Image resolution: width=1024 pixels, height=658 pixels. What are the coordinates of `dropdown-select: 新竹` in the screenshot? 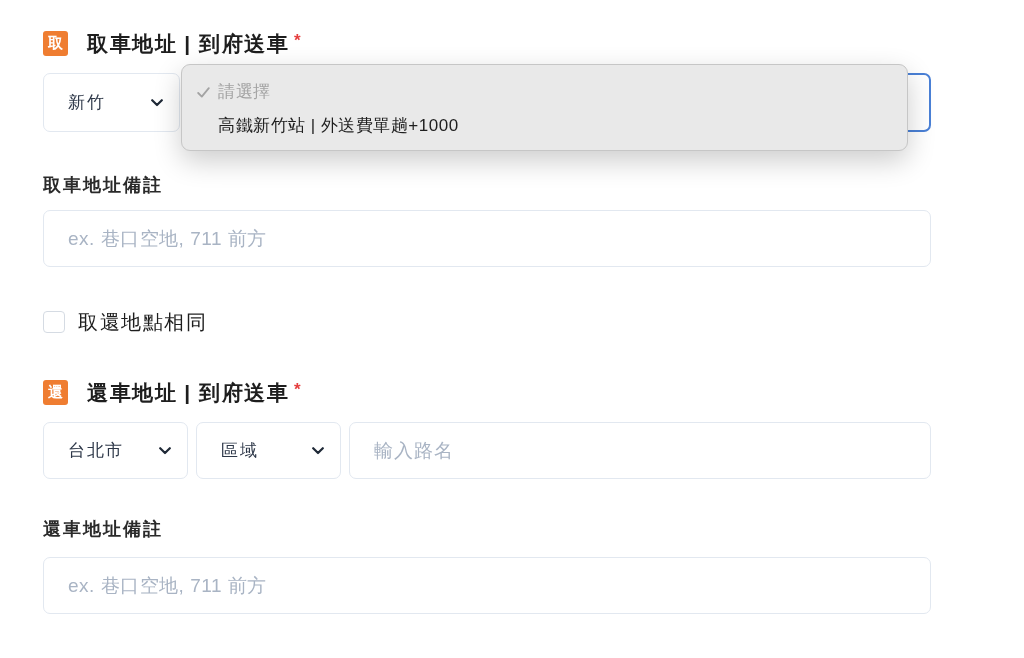 It's located at (111, 102).